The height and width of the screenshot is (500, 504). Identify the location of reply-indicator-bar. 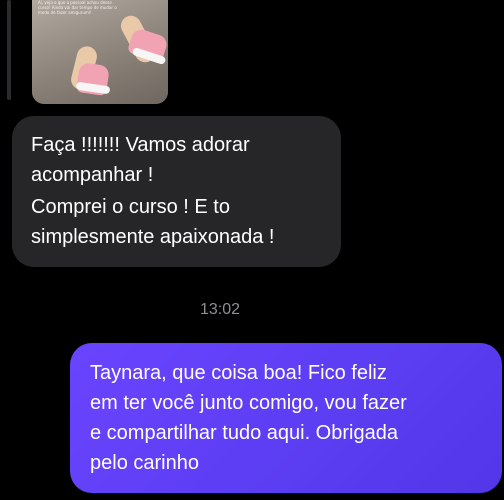
(9, 50).